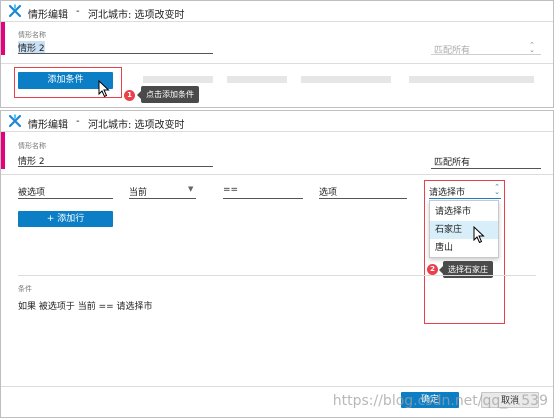  Describe the element at coordinates (464, 248) in the screenshot. I see `dropdown-option: 唐山` at that location.